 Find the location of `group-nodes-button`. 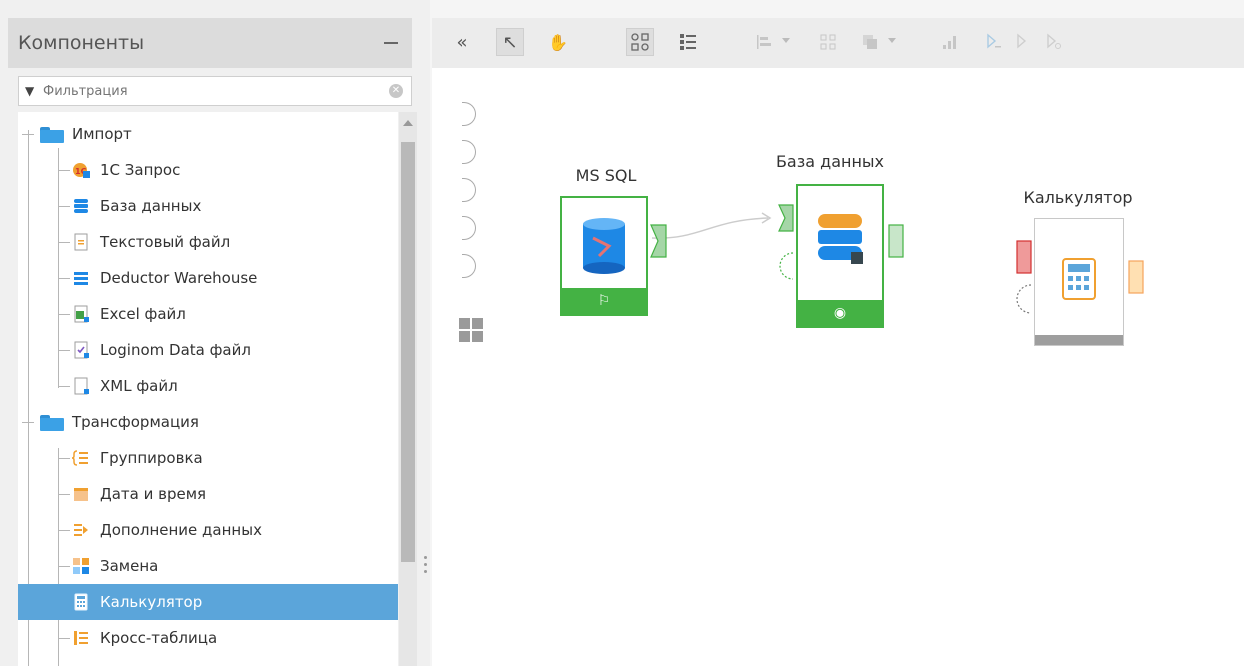

group-nodes-button is located at coordinates (828, 42).